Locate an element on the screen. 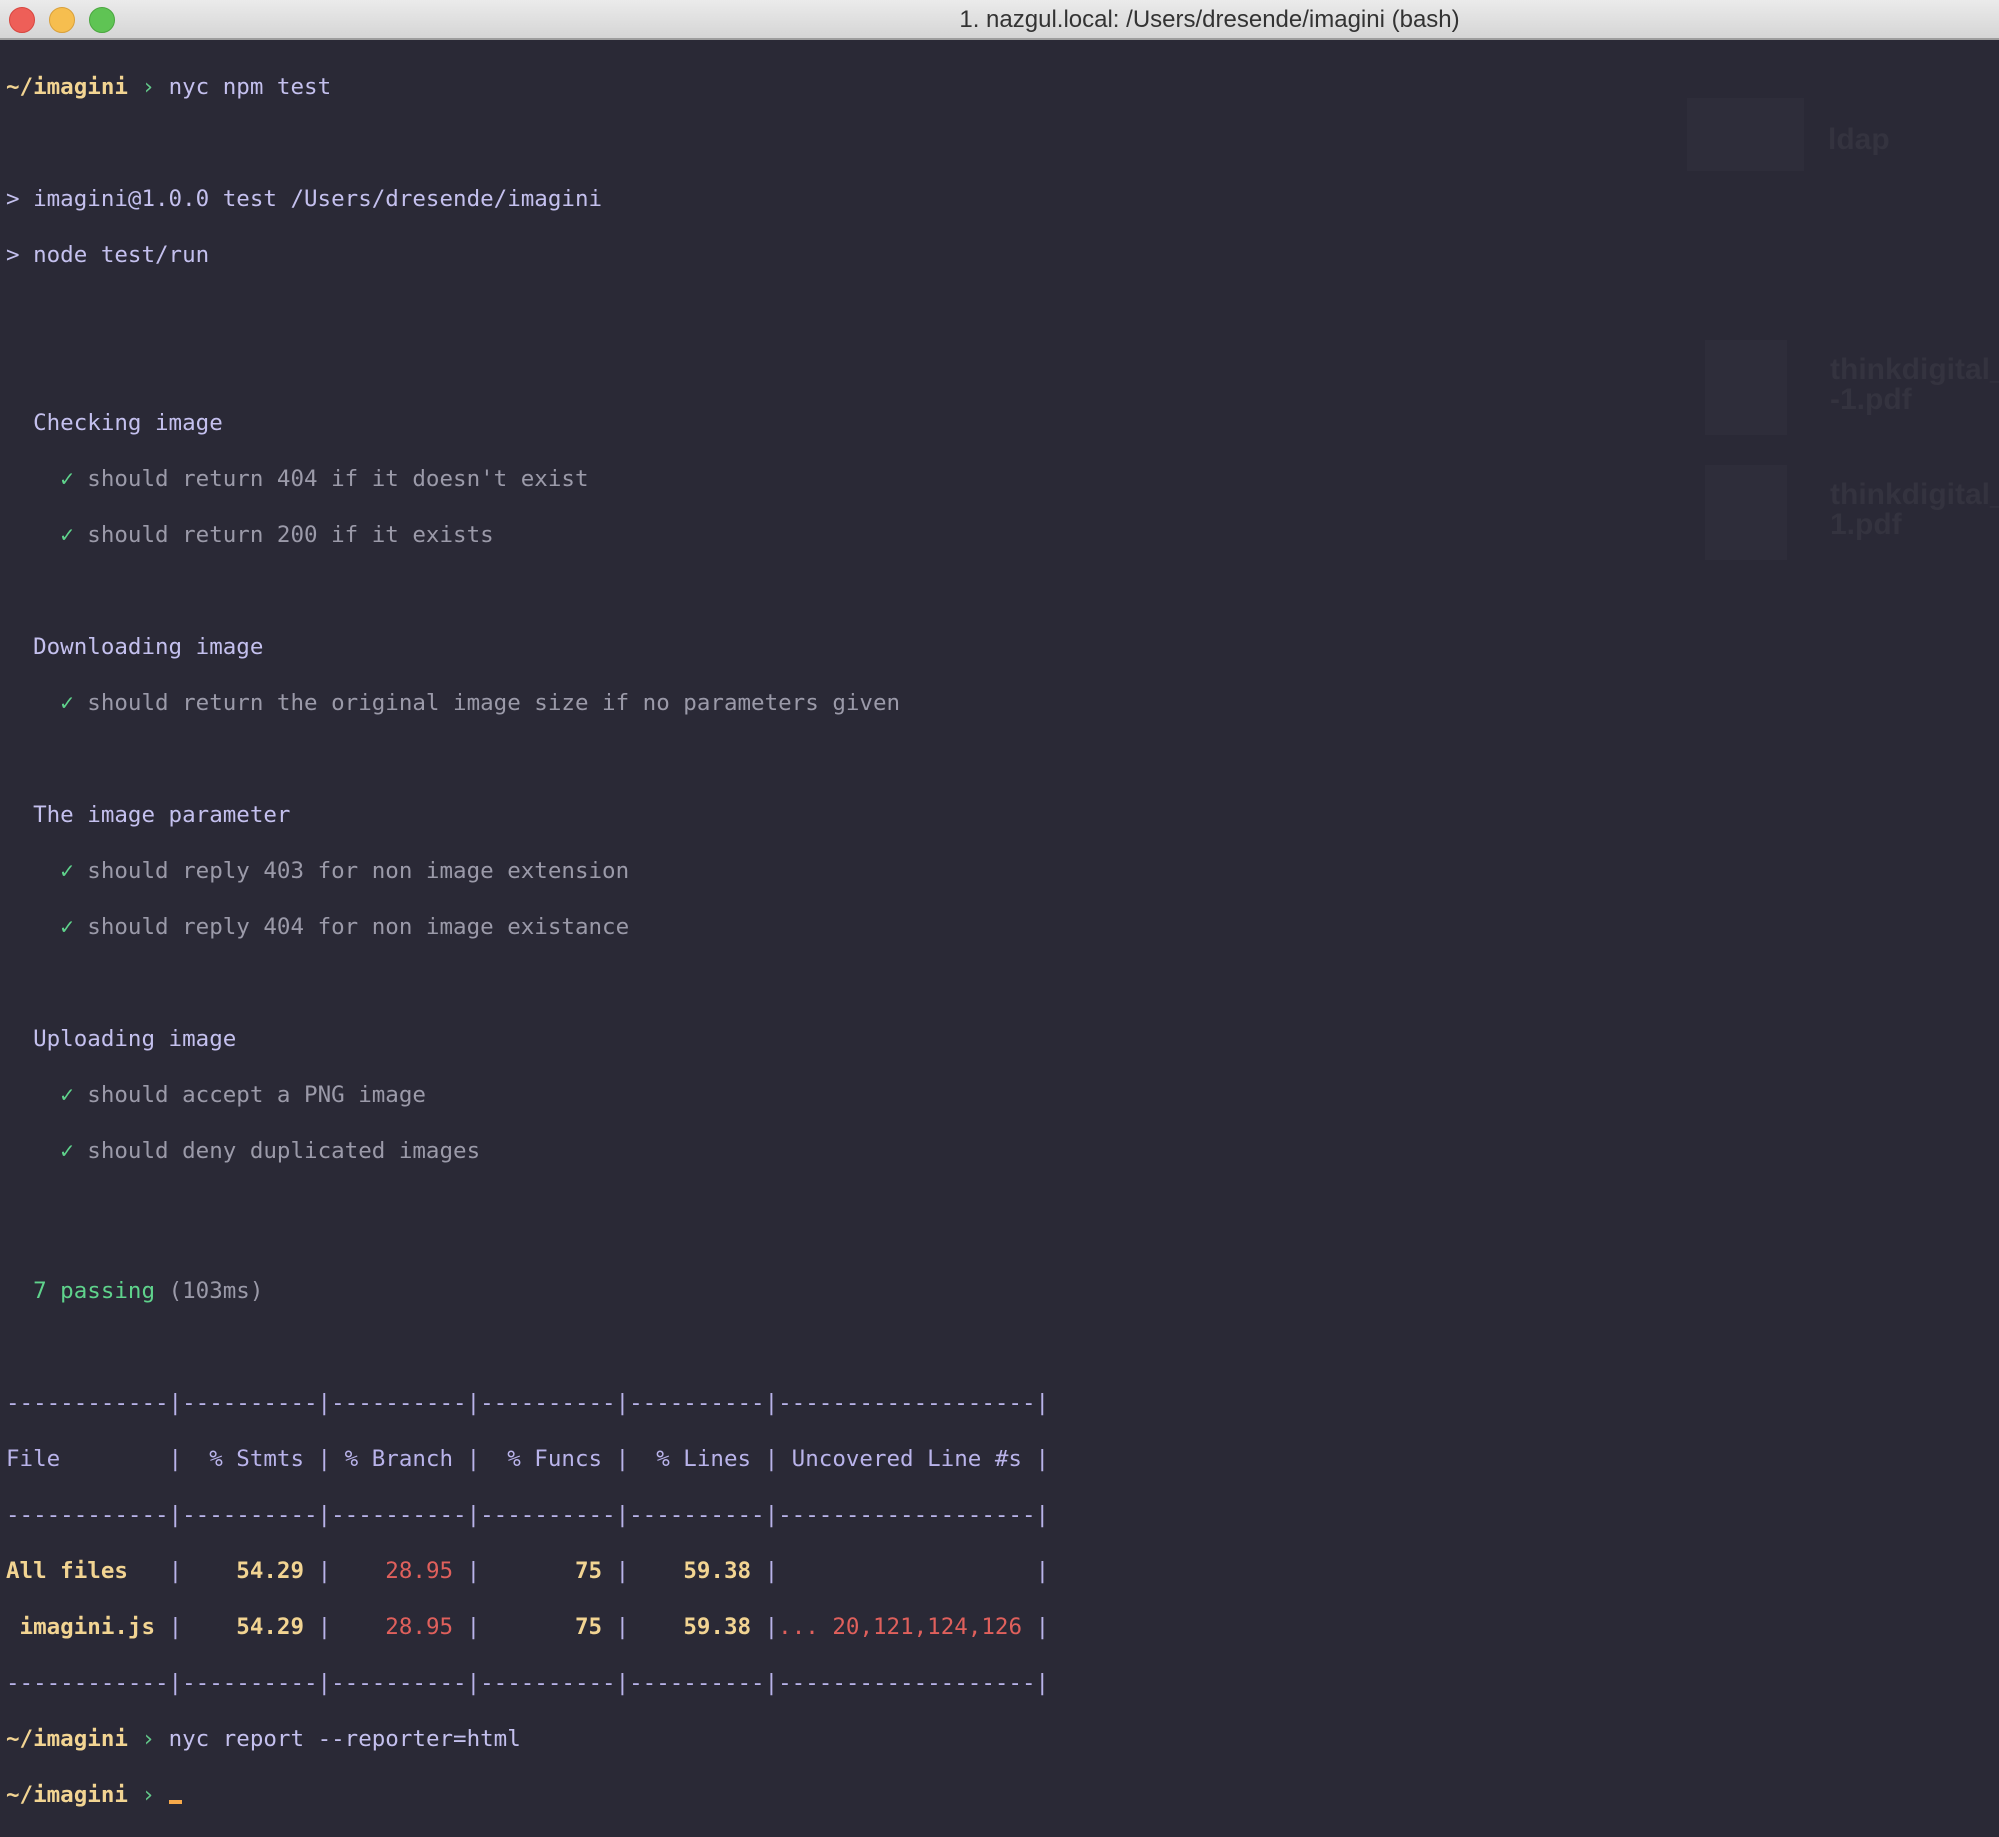  prompt-line: ~/imagini › nyc report --reporter=html is located at coordinates (1002, 1739).